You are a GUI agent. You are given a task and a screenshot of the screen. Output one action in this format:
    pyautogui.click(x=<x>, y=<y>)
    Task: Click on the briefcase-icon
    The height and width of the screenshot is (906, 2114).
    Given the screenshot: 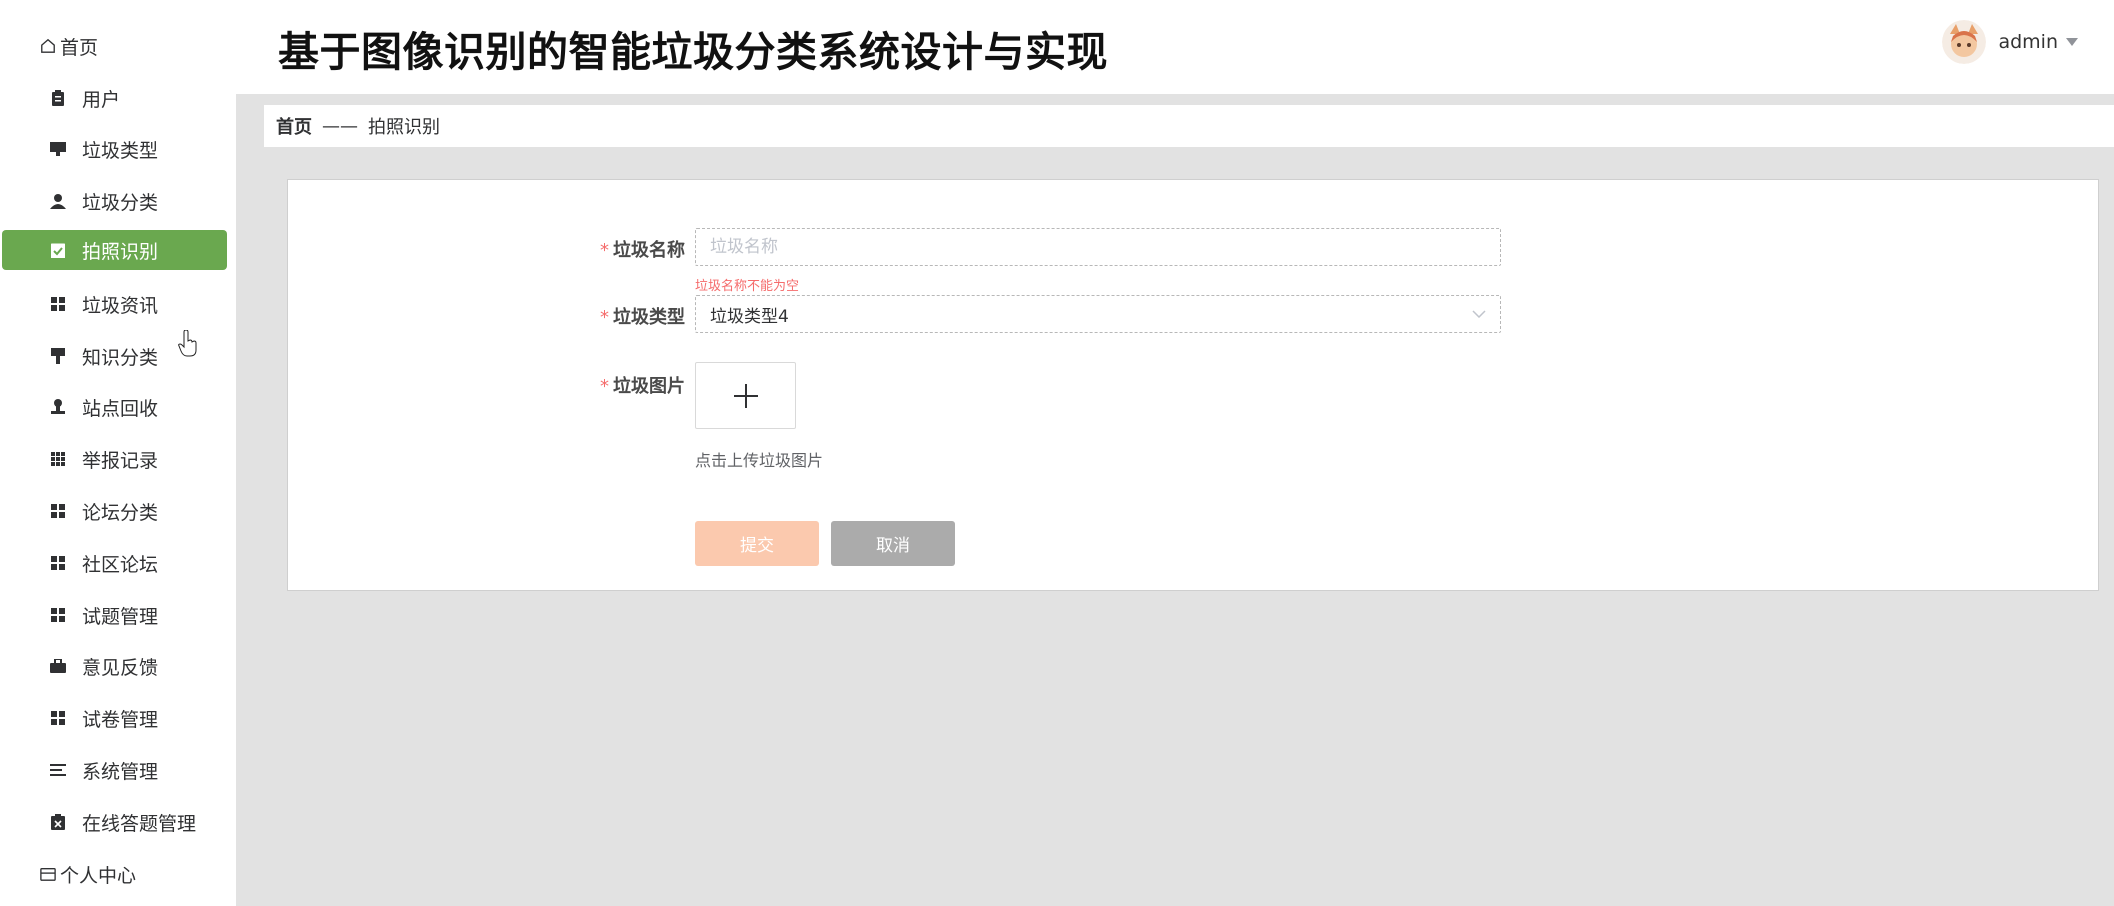 What is the action you would take?
    pyautogui.click(x=58, y=666)
    